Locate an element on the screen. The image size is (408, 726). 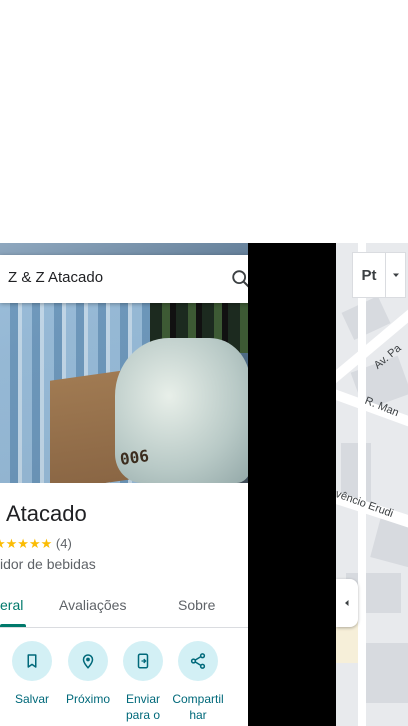
bookmark-icon is located at coordinates (32, 661).